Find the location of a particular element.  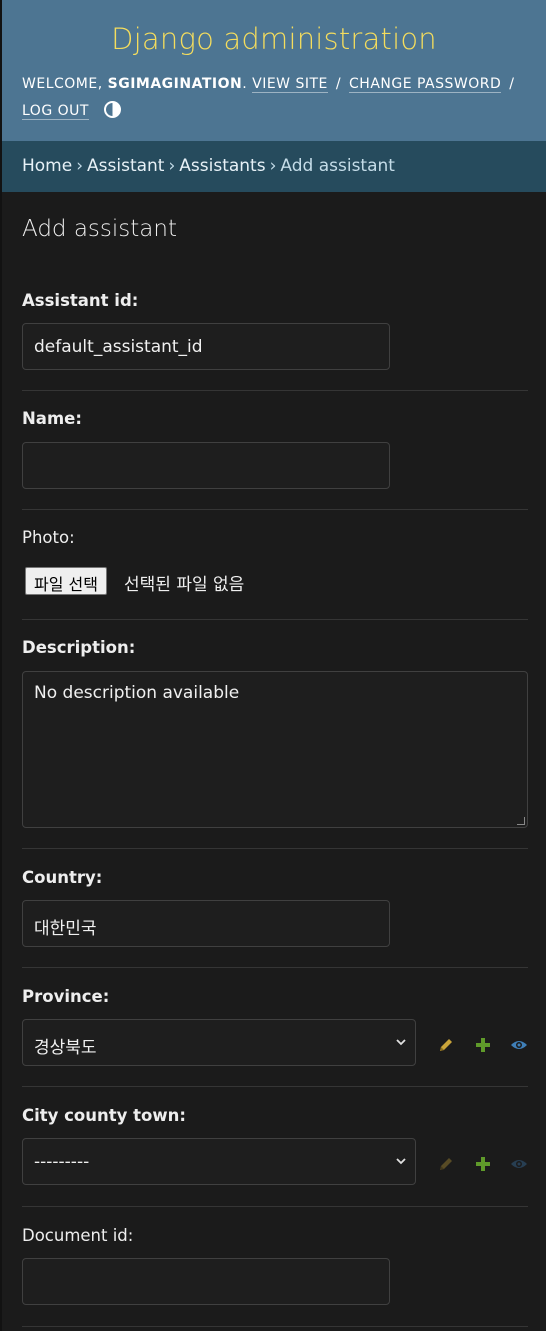

assistant-id-input: default_assistant_id is located at coordinates (206, 346).